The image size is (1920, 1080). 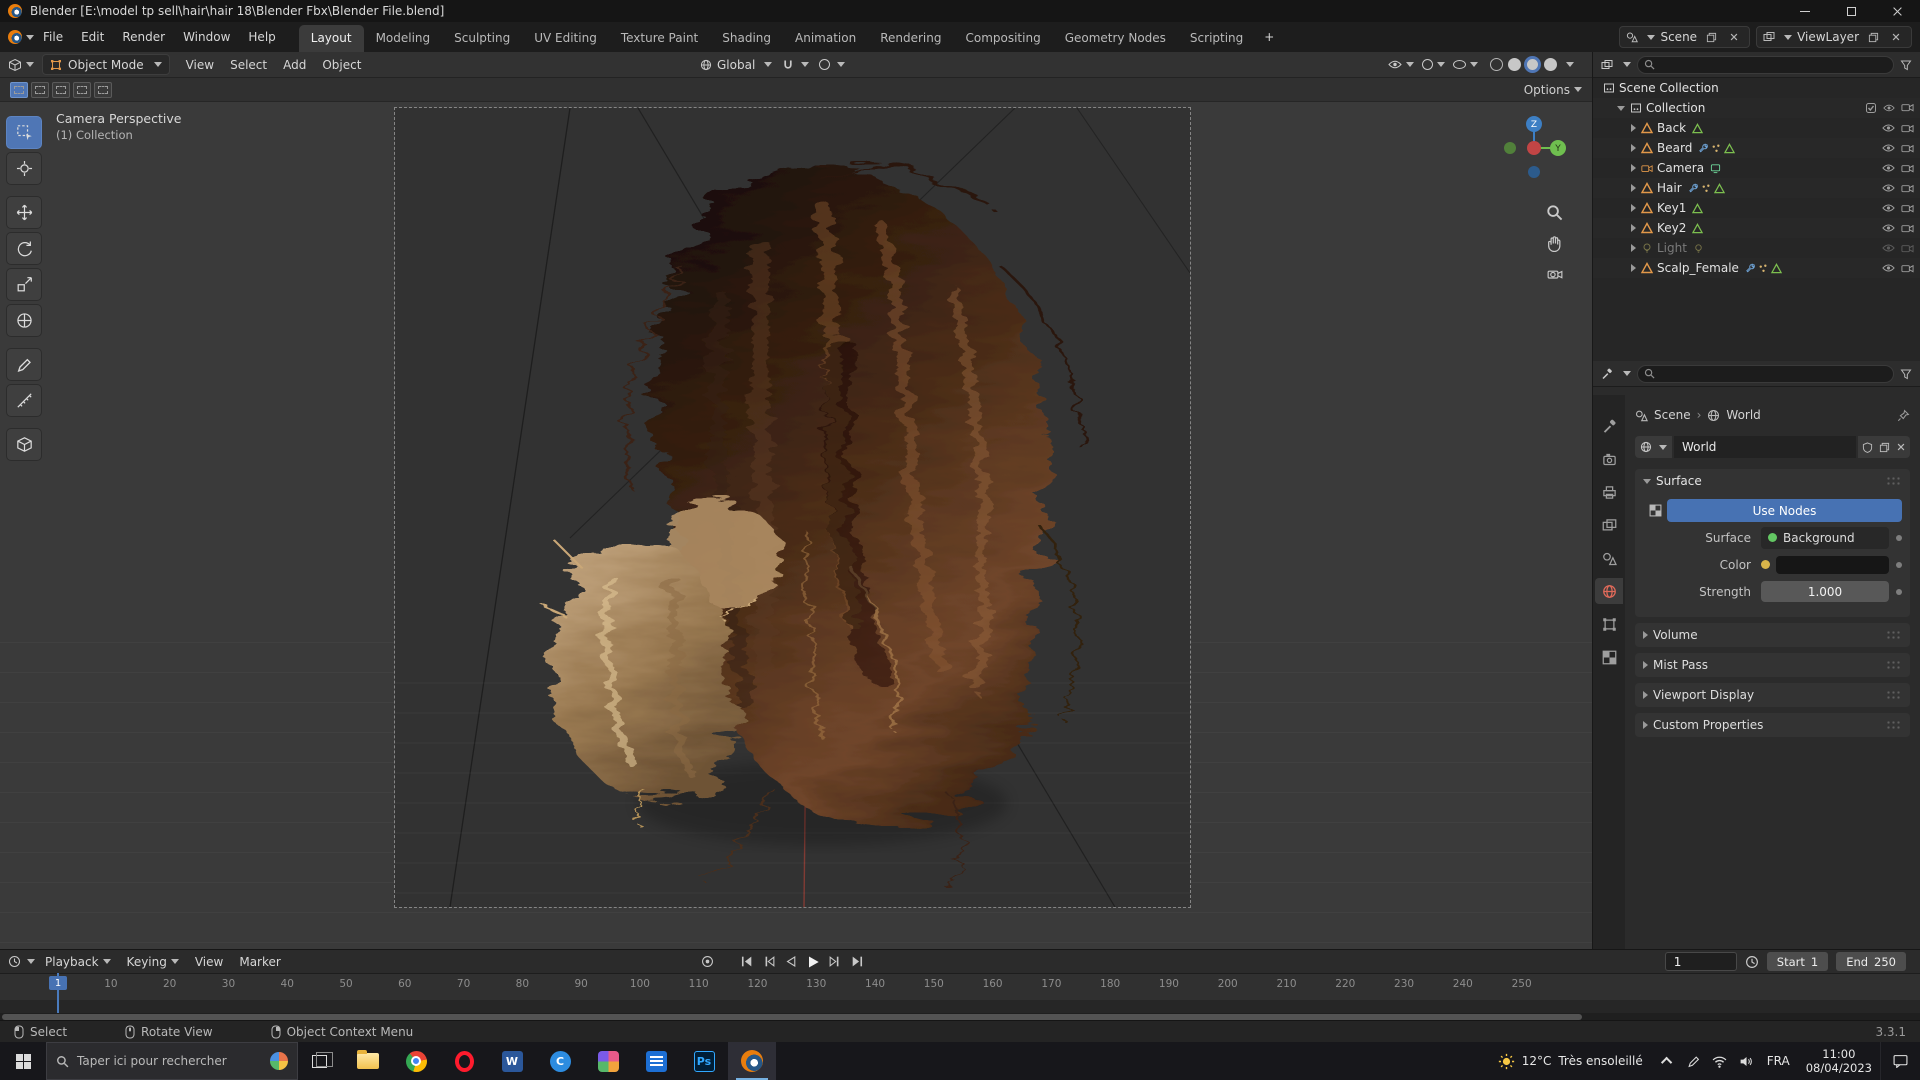 What do you see at coordinates (1825, 591) in the screenshot?
I see `strength-slider: 1.000` at bounding box center [1825, 591].